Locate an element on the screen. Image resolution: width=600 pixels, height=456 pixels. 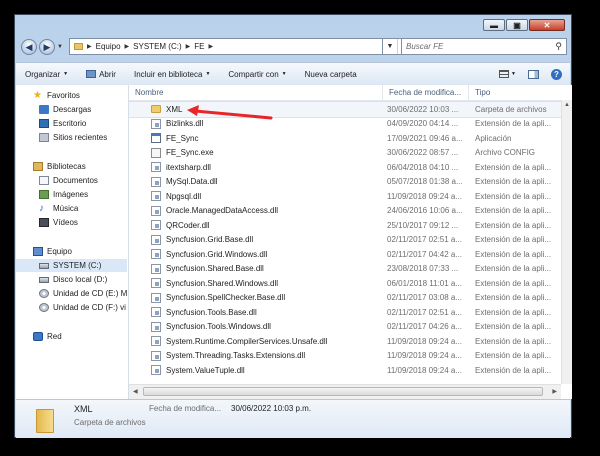
nav-label: Unidad de CD (F:) vi is located at coordinates (89, 307).